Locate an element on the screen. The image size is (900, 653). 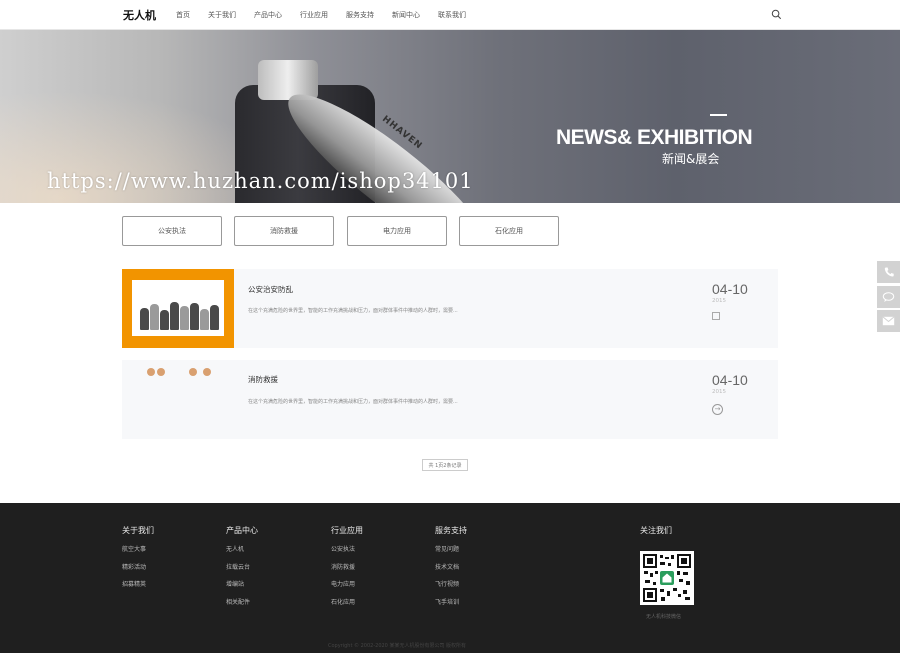
phone-icon is located at coordinates (889, 272).